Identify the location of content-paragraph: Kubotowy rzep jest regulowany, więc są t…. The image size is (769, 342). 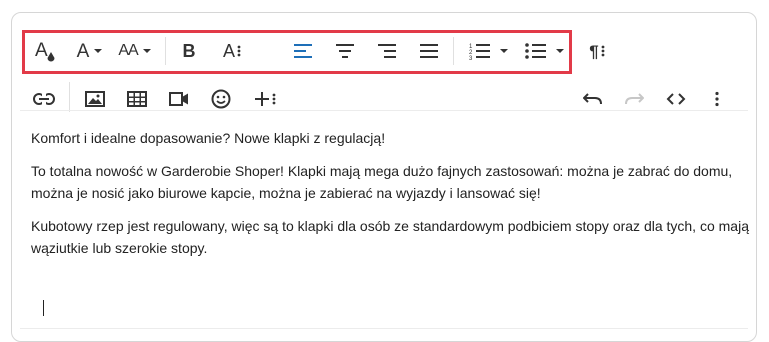
(390, 237).